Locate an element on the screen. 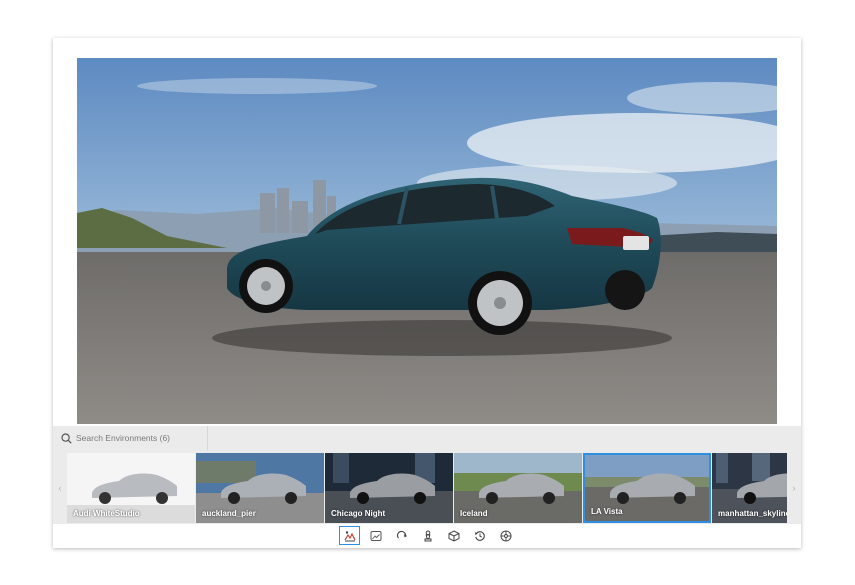  cube-tool-button is located at coordinates (453, 535).